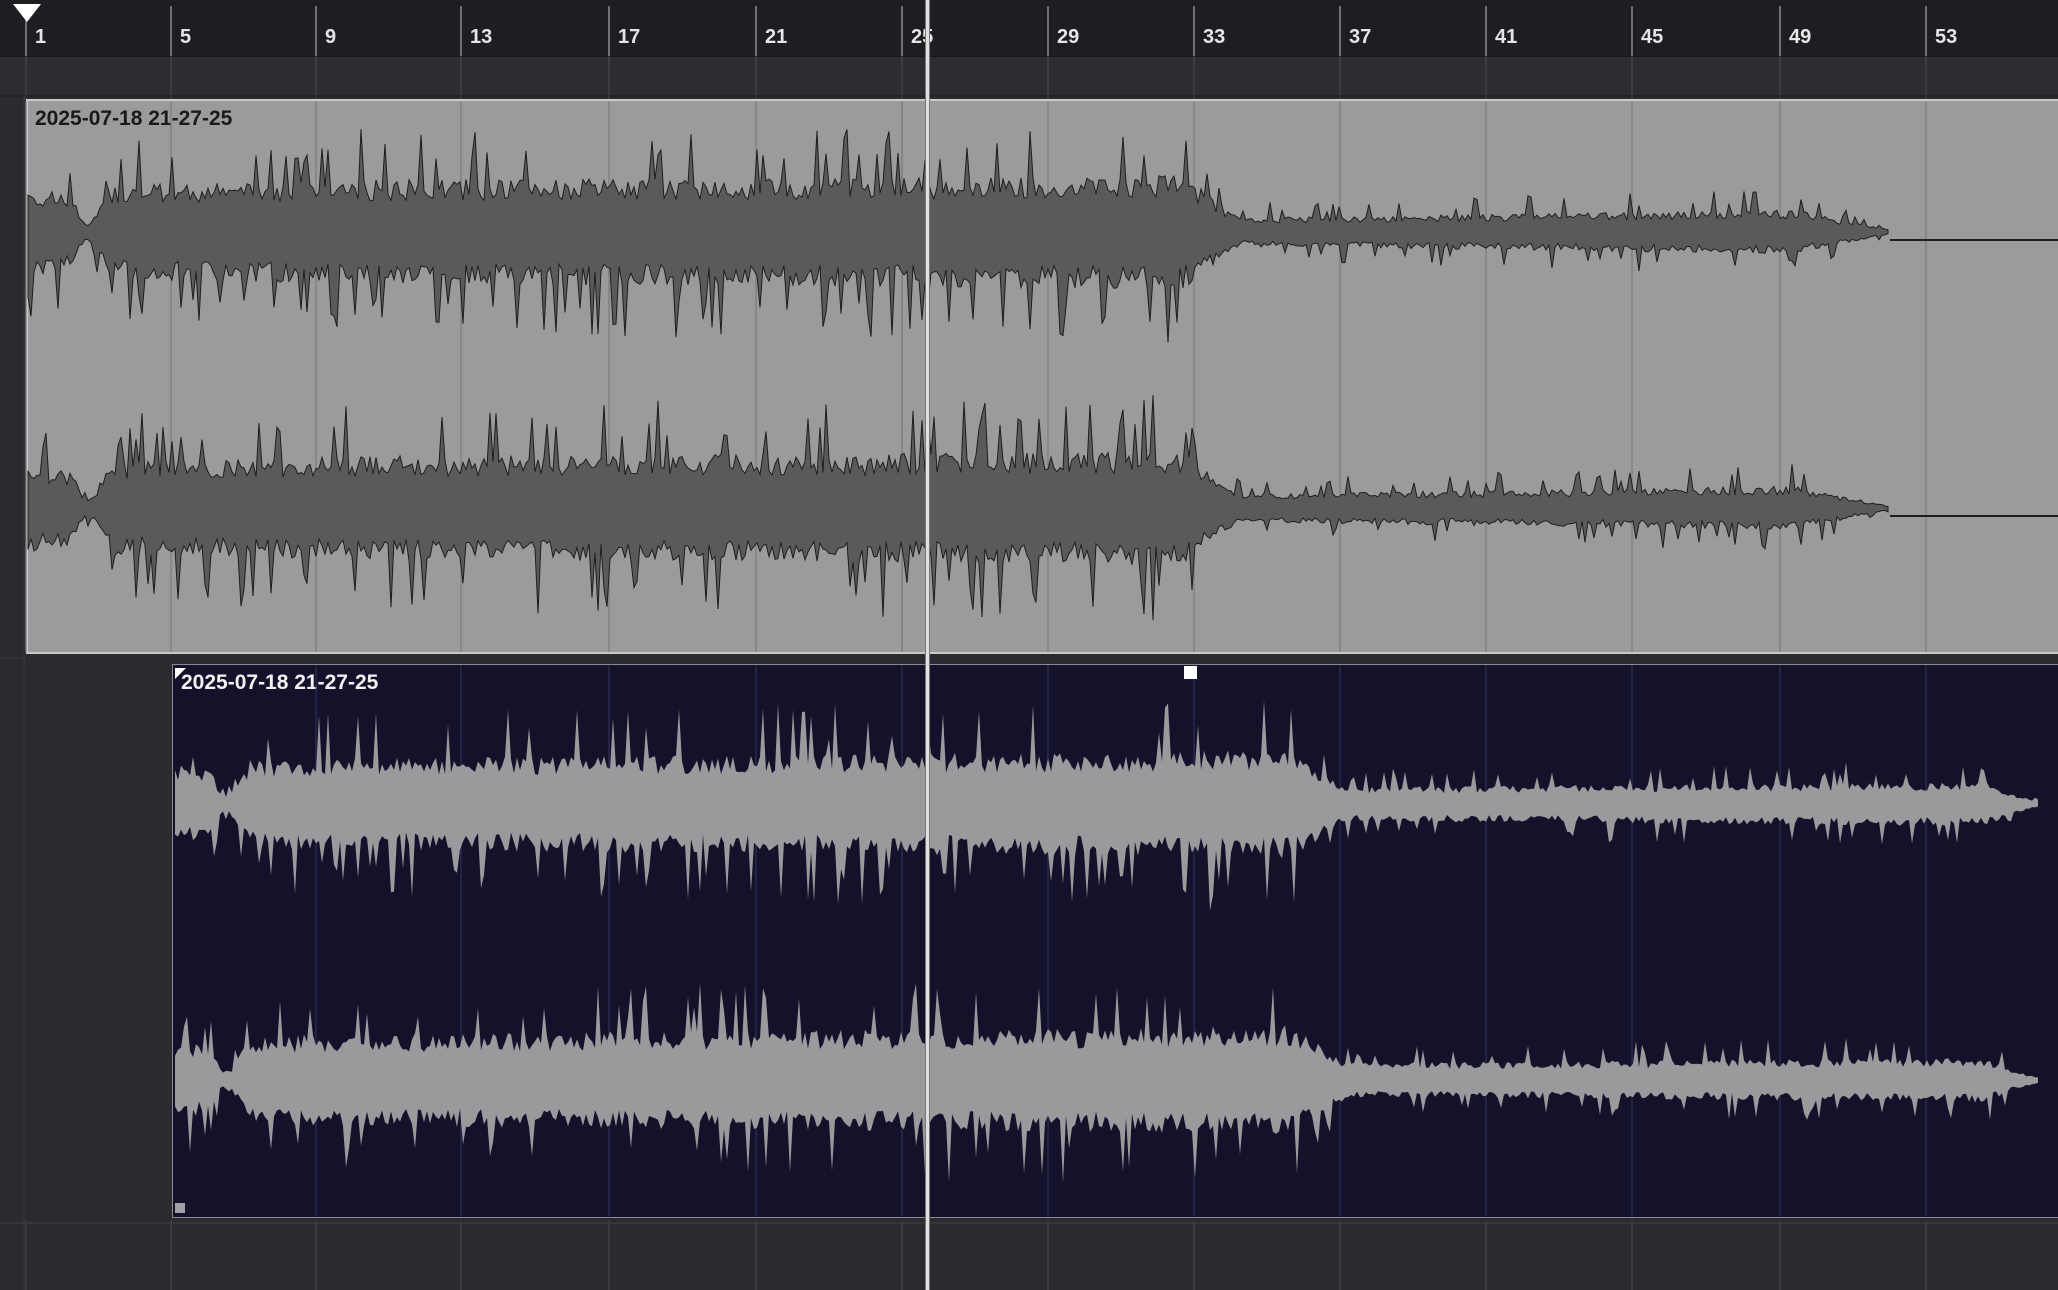 The image size is (2058, 1290). I want to click on playhead-triangle-icon, so click(27, 13).